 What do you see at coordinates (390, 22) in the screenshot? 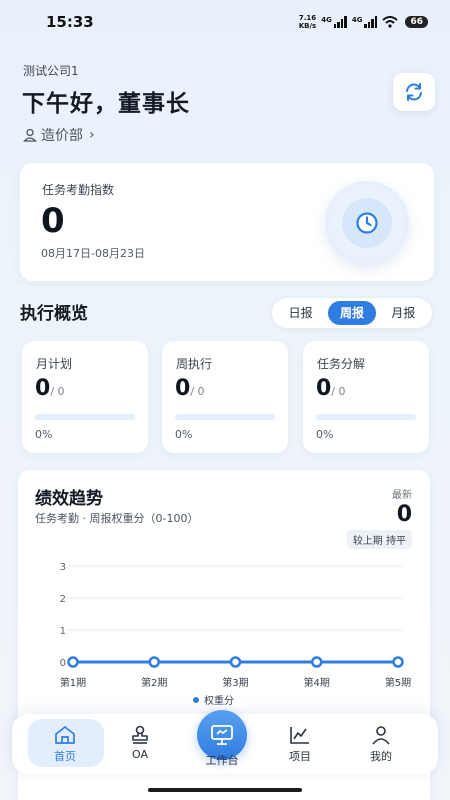
I see `wifi-icon` at bounding box center [390, 22].